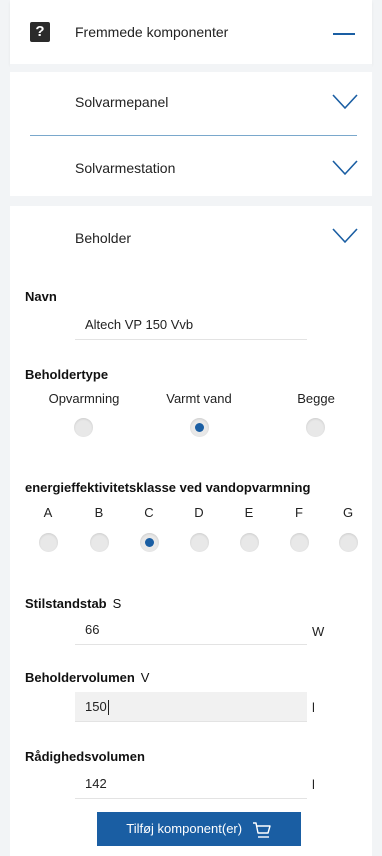 The width and height of the screenshot is (382, 856). What do you see at coordinates (299, 512) in the screenshot?
I see `energiklasse-option-label: F` at bounding box center [299, 512].